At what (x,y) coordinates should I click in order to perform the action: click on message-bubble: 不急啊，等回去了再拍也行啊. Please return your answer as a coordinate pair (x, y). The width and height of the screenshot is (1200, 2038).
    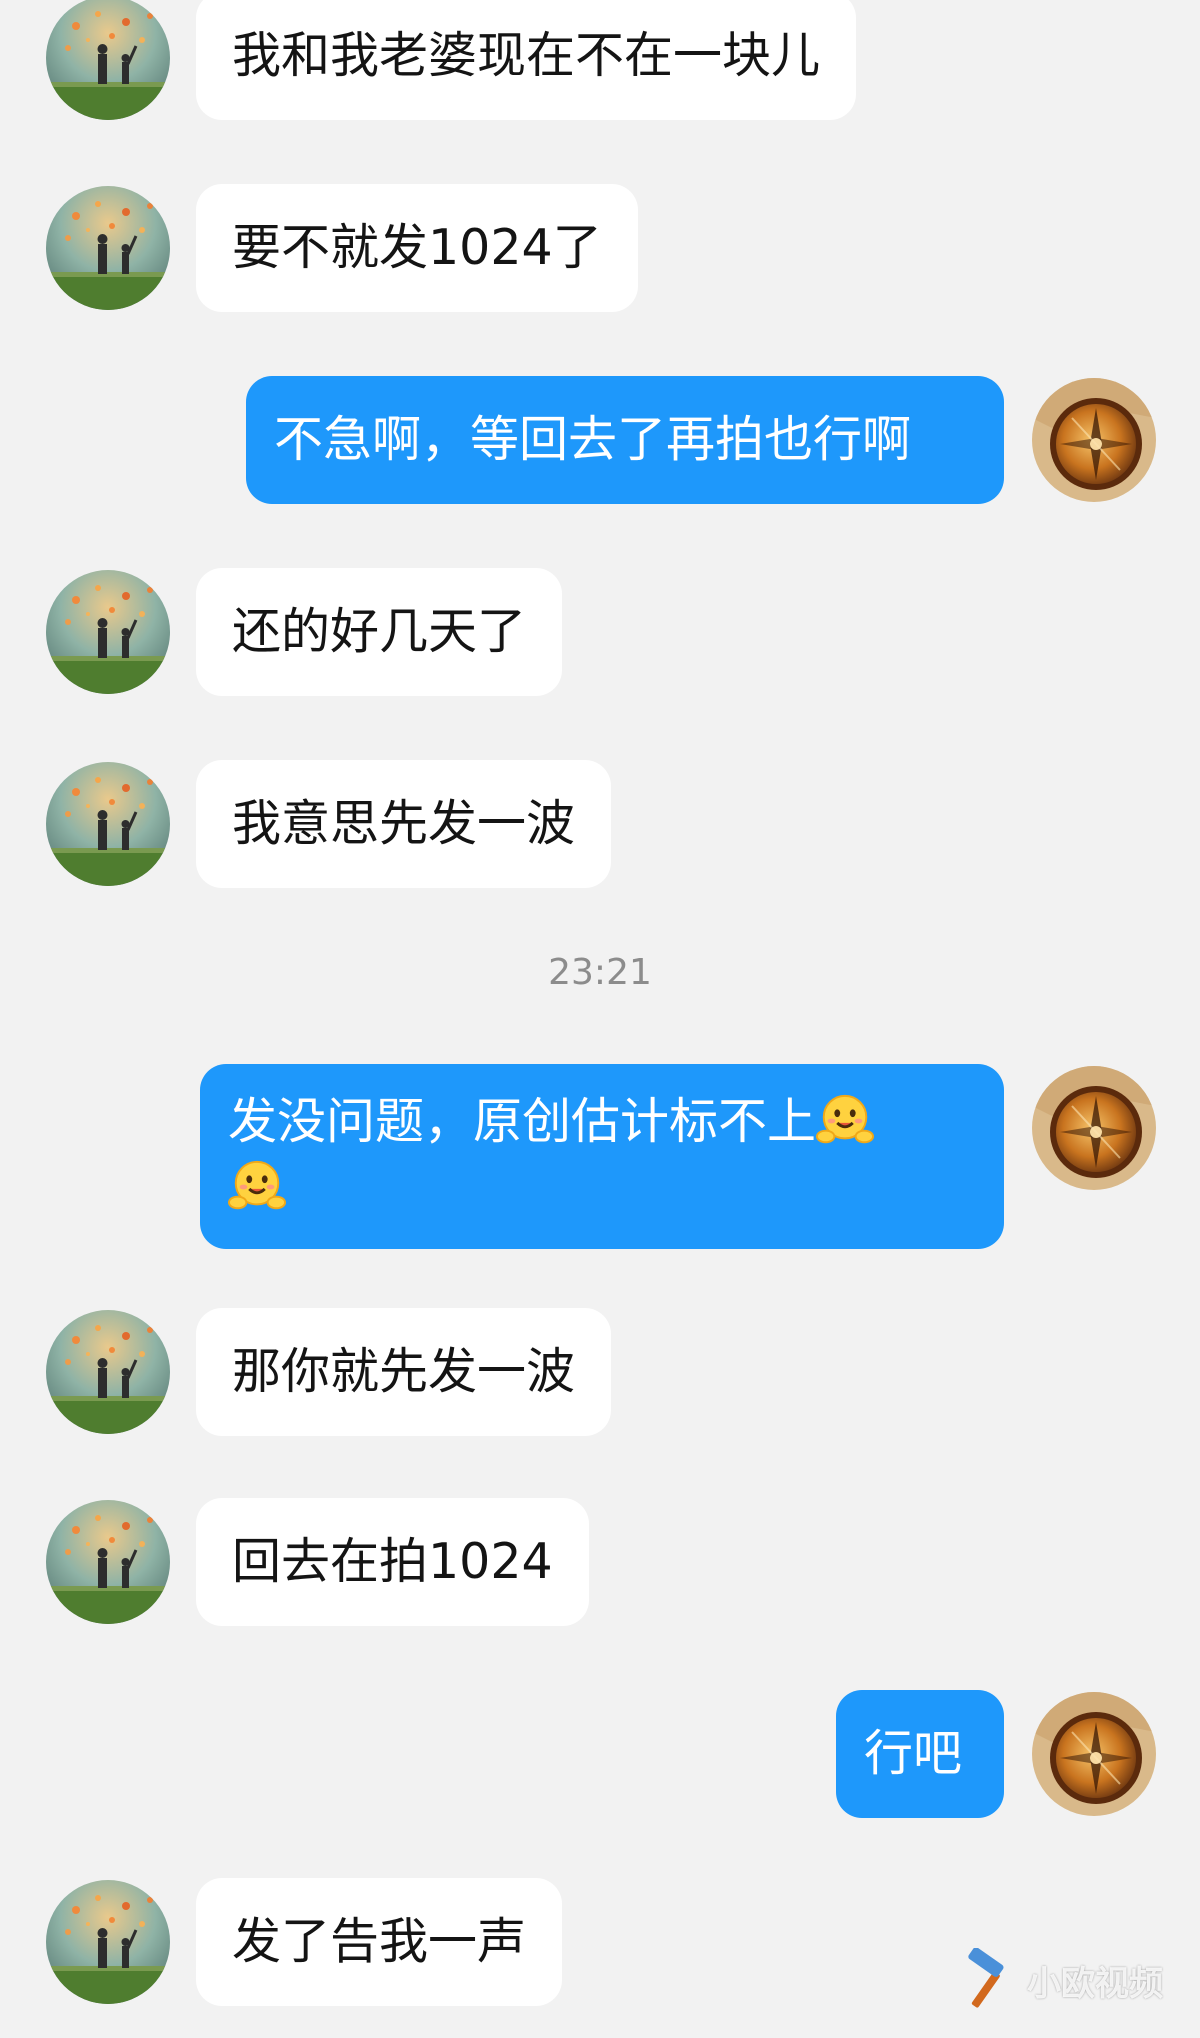
    Looking at the image, I should click on (625, 440).